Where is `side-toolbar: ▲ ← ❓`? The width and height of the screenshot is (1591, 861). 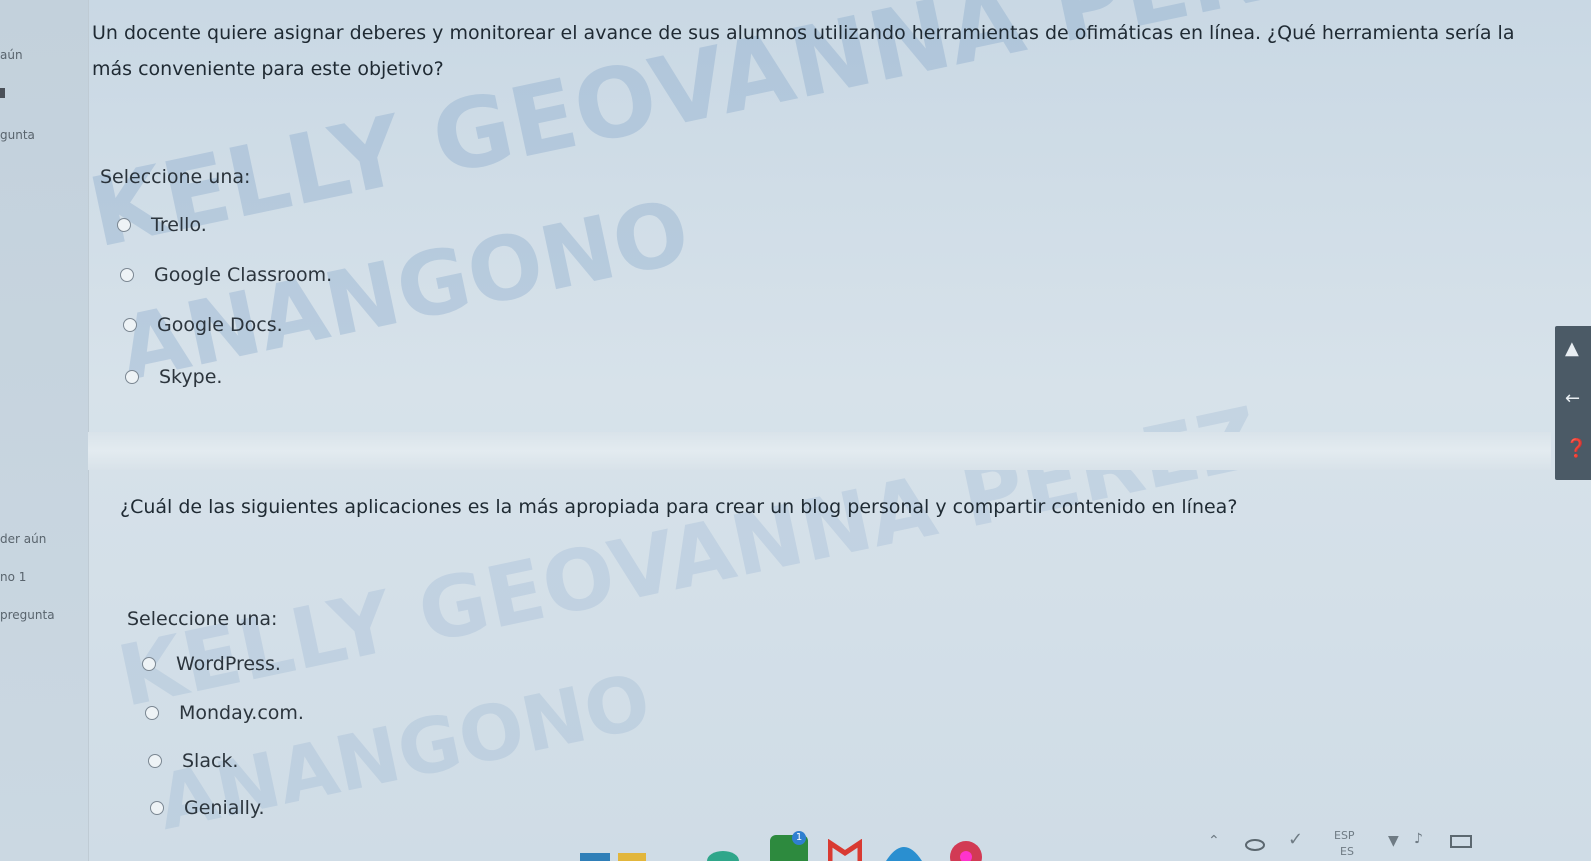 side-toolbar: ▲ ← ❓ is located at coordinates (1573, 403).